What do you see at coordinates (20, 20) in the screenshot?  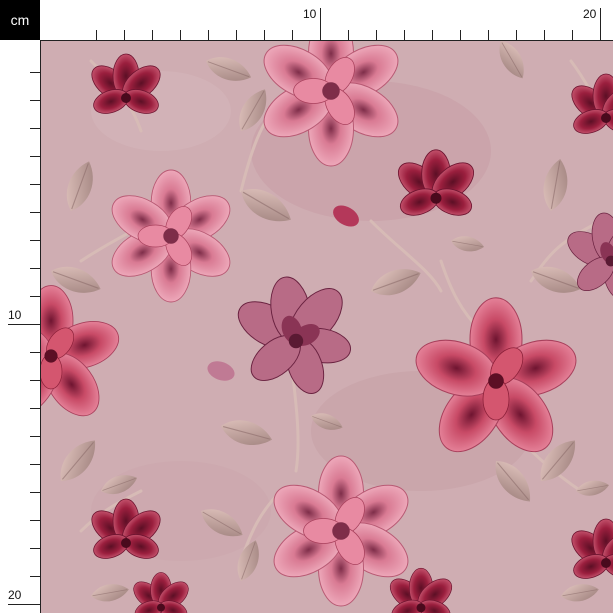 I see `unit-badge: cm` at bounding box center [20, 20].